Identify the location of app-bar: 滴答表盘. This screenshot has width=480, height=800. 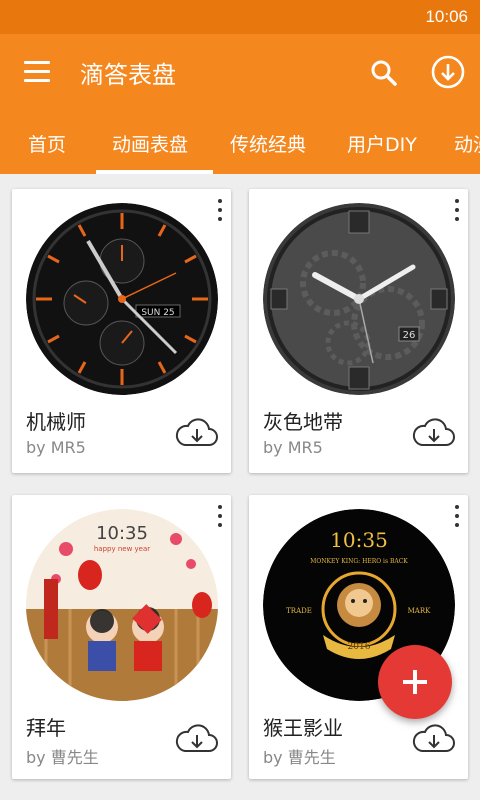
(240, 72).